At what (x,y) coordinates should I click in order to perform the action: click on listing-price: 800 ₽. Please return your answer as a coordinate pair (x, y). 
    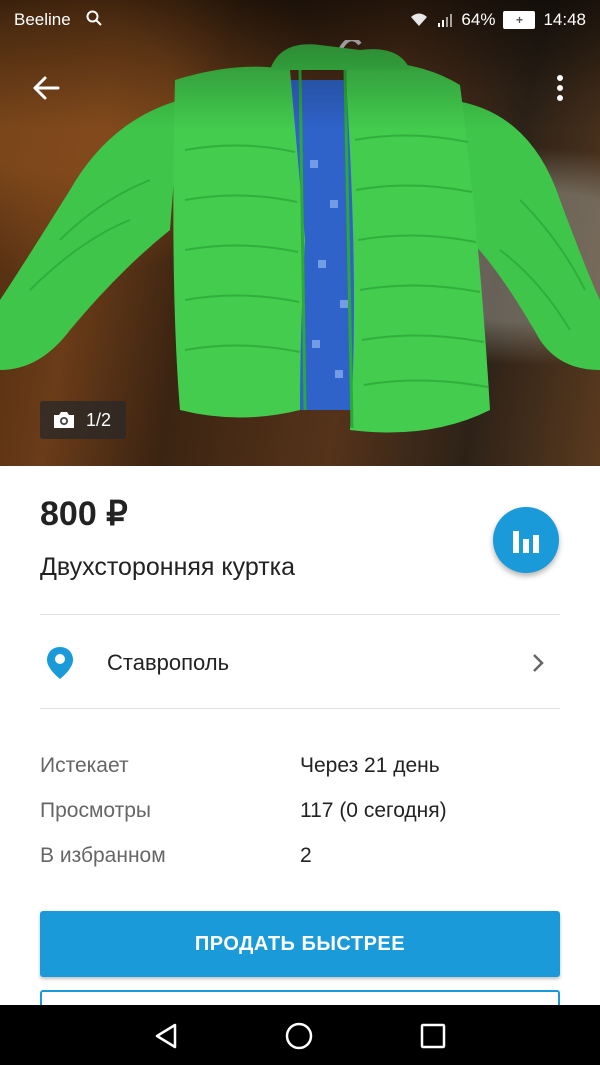
    Looking at the image, I should click on (84, 514).